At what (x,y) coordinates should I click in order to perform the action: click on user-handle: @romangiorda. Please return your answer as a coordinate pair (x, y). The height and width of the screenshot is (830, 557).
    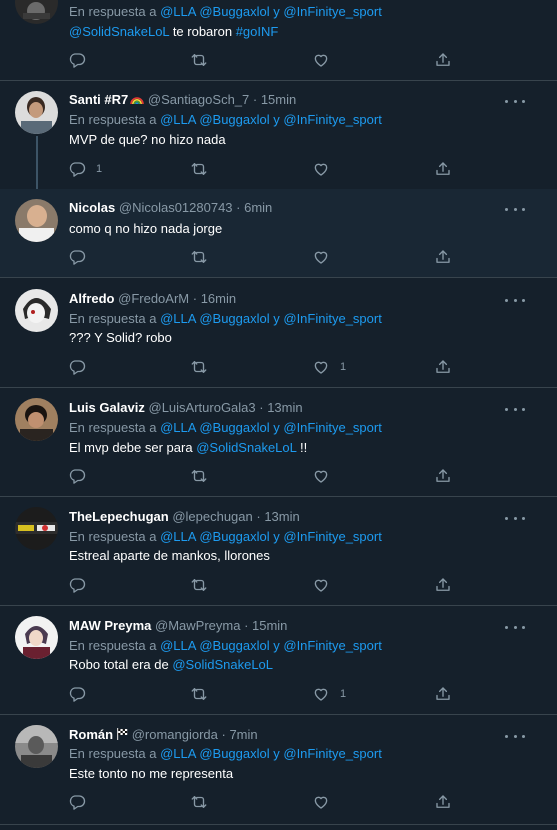
    Looking at the image, I should click on (175, 734).